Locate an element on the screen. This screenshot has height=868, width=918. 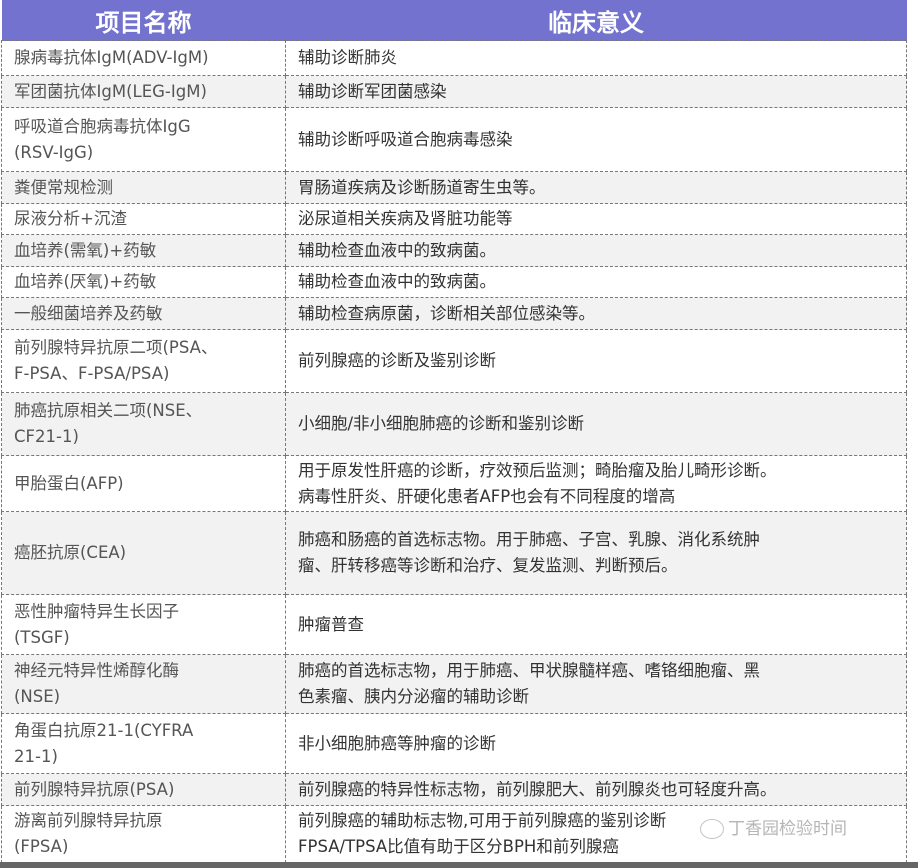
table-row: 血培养(厌氧)+药敏 辅助检查血液中的致病菌。 is located at coordinates (454, 282).